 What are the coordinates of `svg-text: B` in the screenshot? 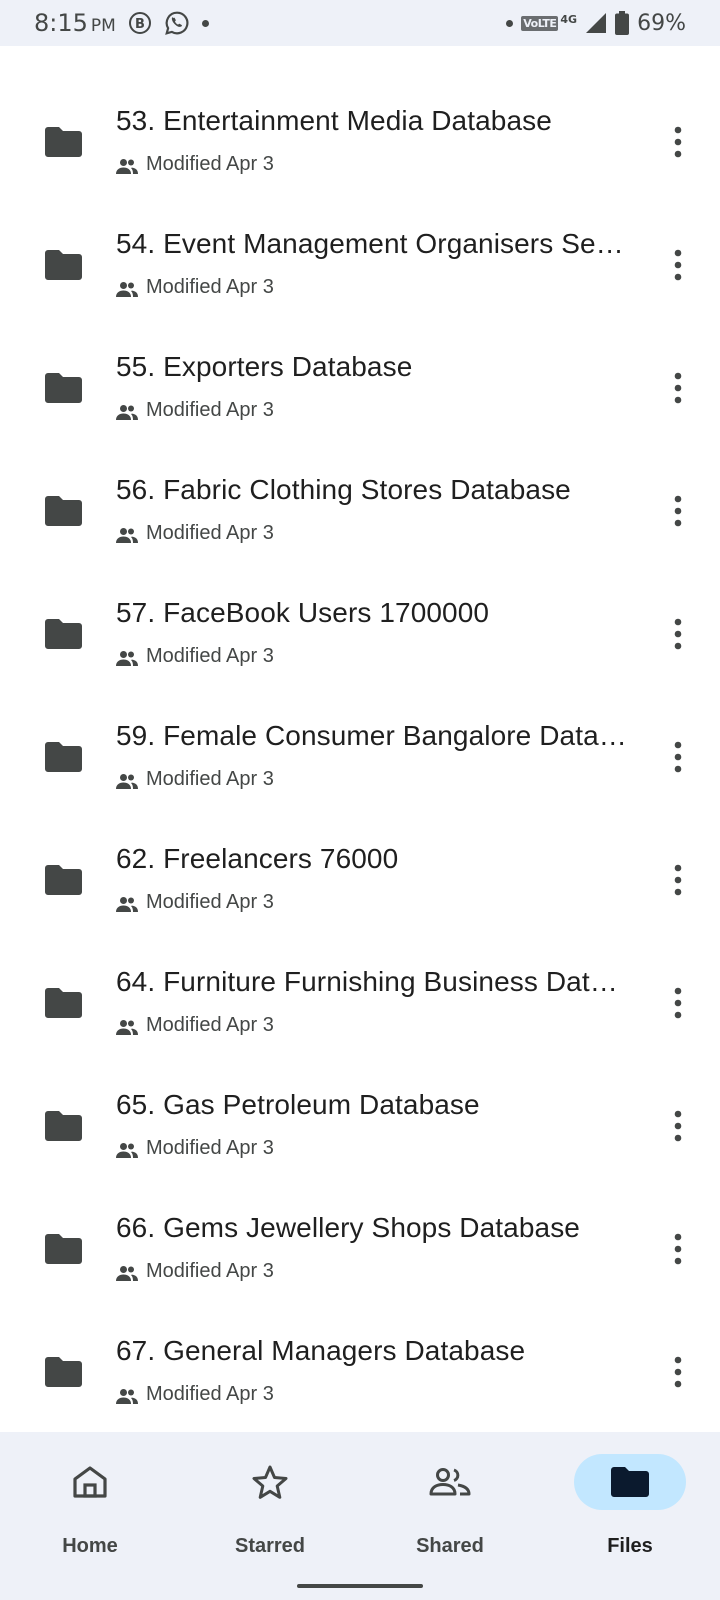 It's located at (140, 24).